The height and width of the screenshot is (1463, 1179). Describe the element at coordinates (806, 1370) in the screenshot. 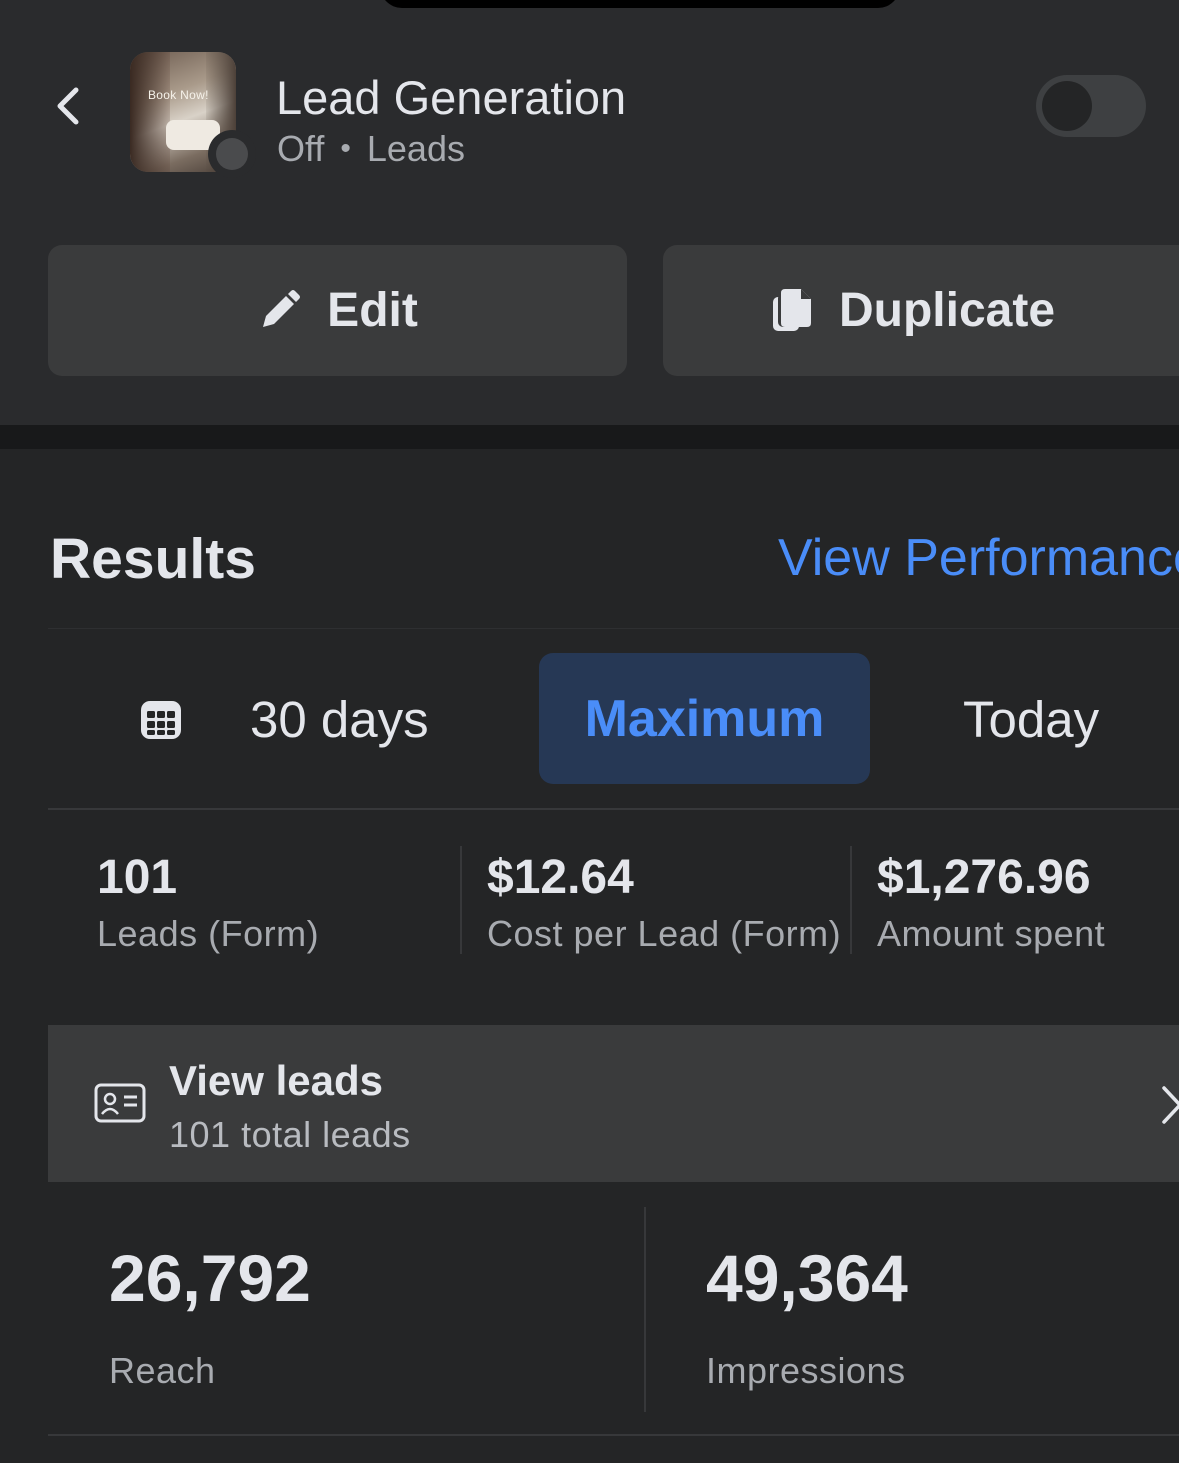

I see `metric-label: Impressions` at that location.